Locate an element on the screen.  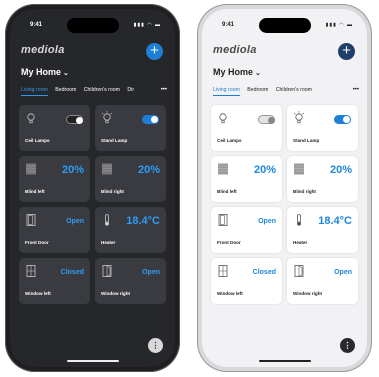
device-name: Front Door is located at coordinates (229, 242).